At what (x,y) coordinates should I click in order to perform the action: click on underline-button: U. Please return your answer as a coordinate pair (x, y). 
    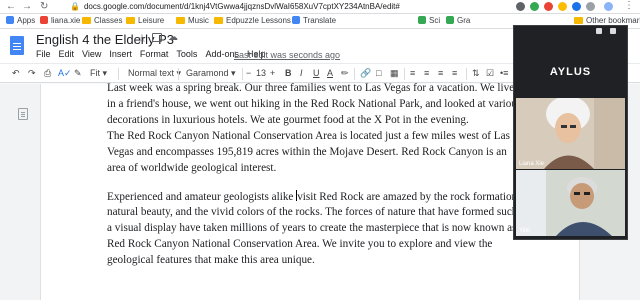
    Looking at the image, I should click on (316, 73).